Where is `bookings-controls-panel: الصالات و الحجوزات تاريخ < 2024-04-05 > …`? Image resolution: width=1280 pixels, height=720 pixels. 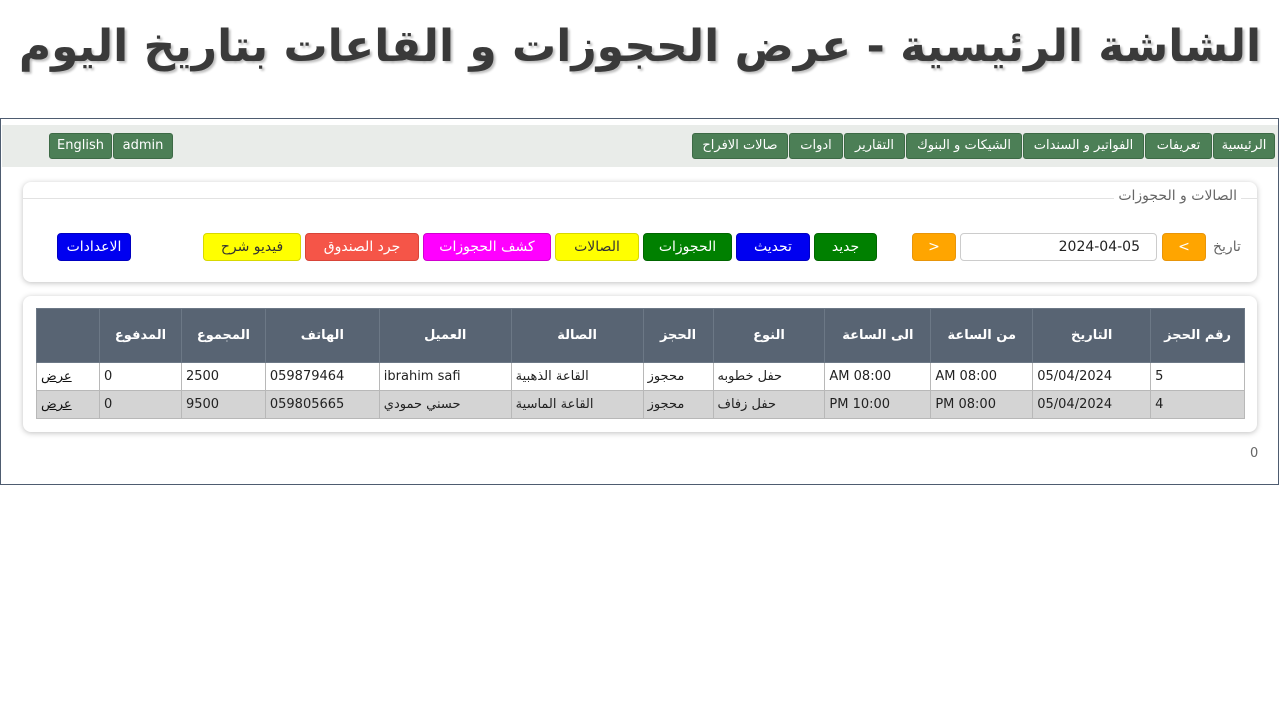 bookings-controls-panel: الصالات و الحجوزات تاريخ < 2024-04-05 > … is located at coordinates (640, 232).